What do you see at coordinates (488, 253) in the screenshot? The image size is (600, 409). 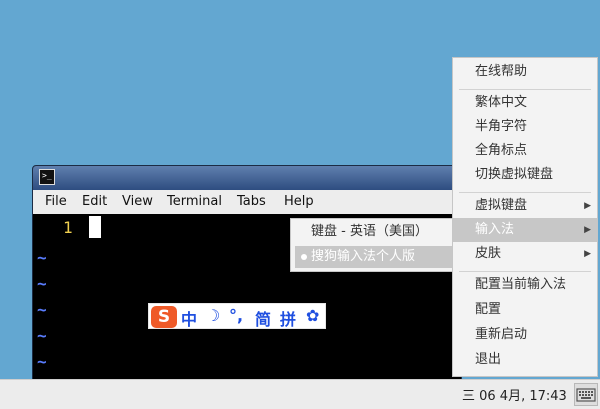 I see `menu-item-label: 皮肤` at bounding box center [488, 253].